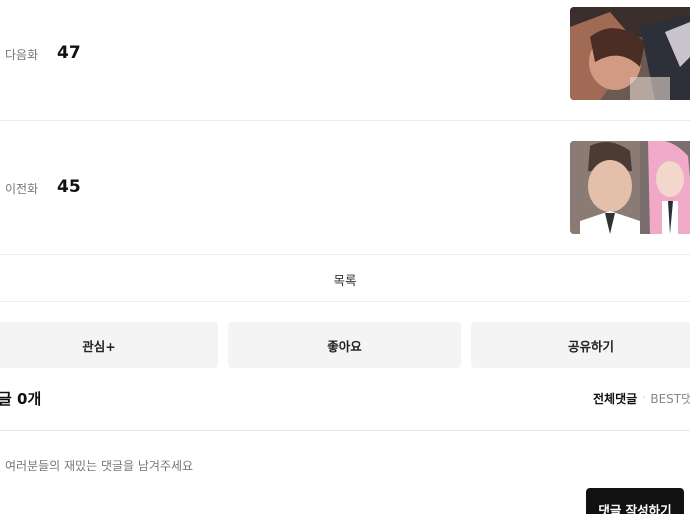 This screenshot has height=514, width=690. What do you see at coordinates (635, 501) in the screenshot?
I see `write-comment-button: 댓글 작성하기` at bounding box center [635, 501].